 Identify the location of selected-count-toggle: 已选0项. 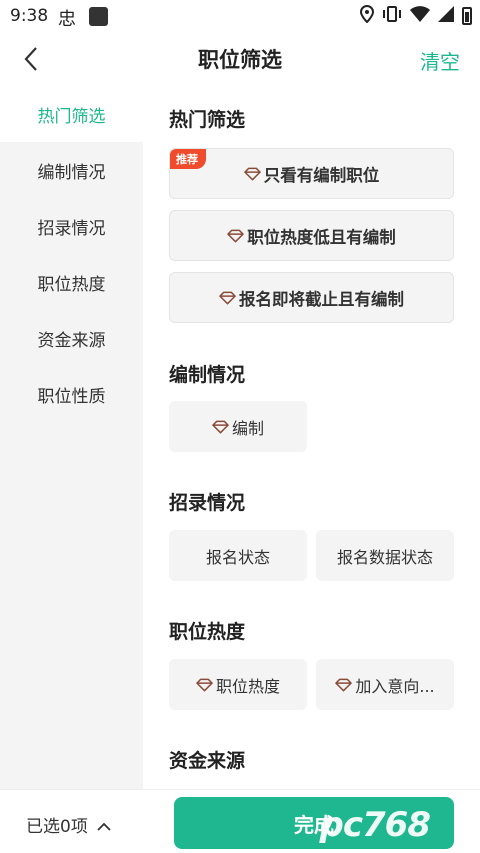
(68, 824).